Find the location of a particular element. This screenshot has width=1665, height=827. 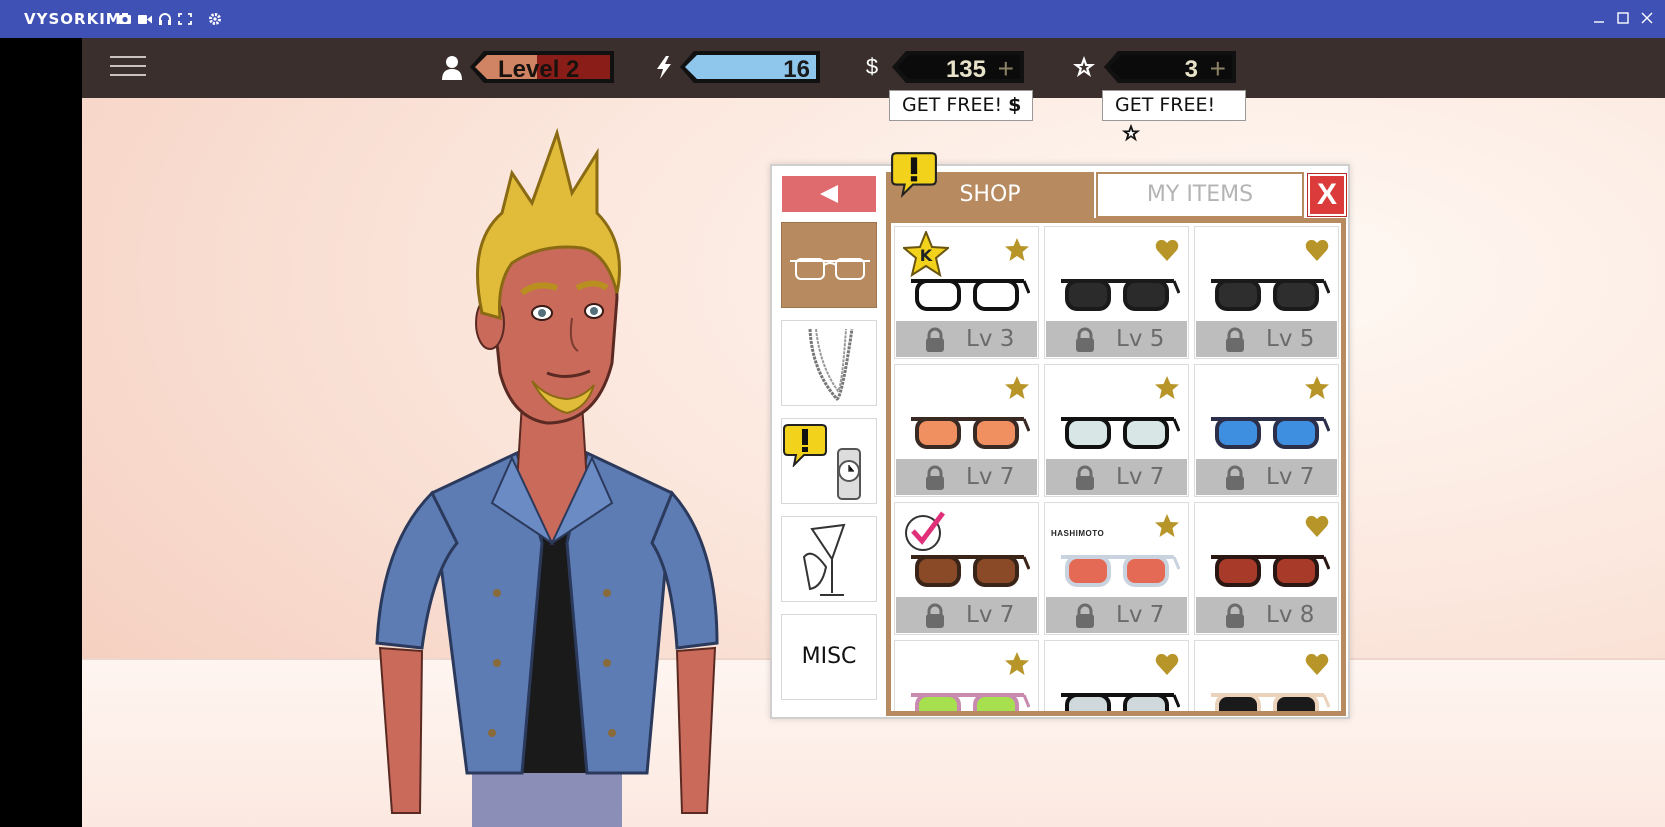

energy-meter: 16 is located at coordinates (750, 67).